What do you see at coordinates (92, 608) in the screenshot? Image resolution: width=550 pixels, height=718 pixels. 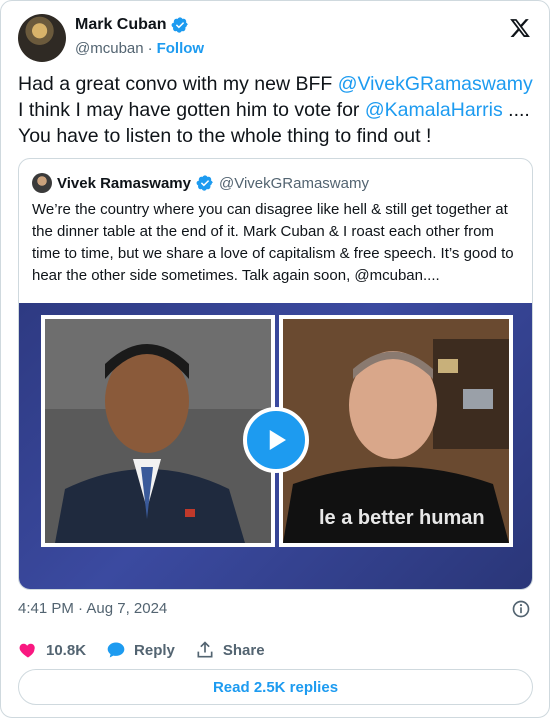 I see `timestamp: 4:41 PM · Aug 7, 2024` at bounding box center [92, 608].